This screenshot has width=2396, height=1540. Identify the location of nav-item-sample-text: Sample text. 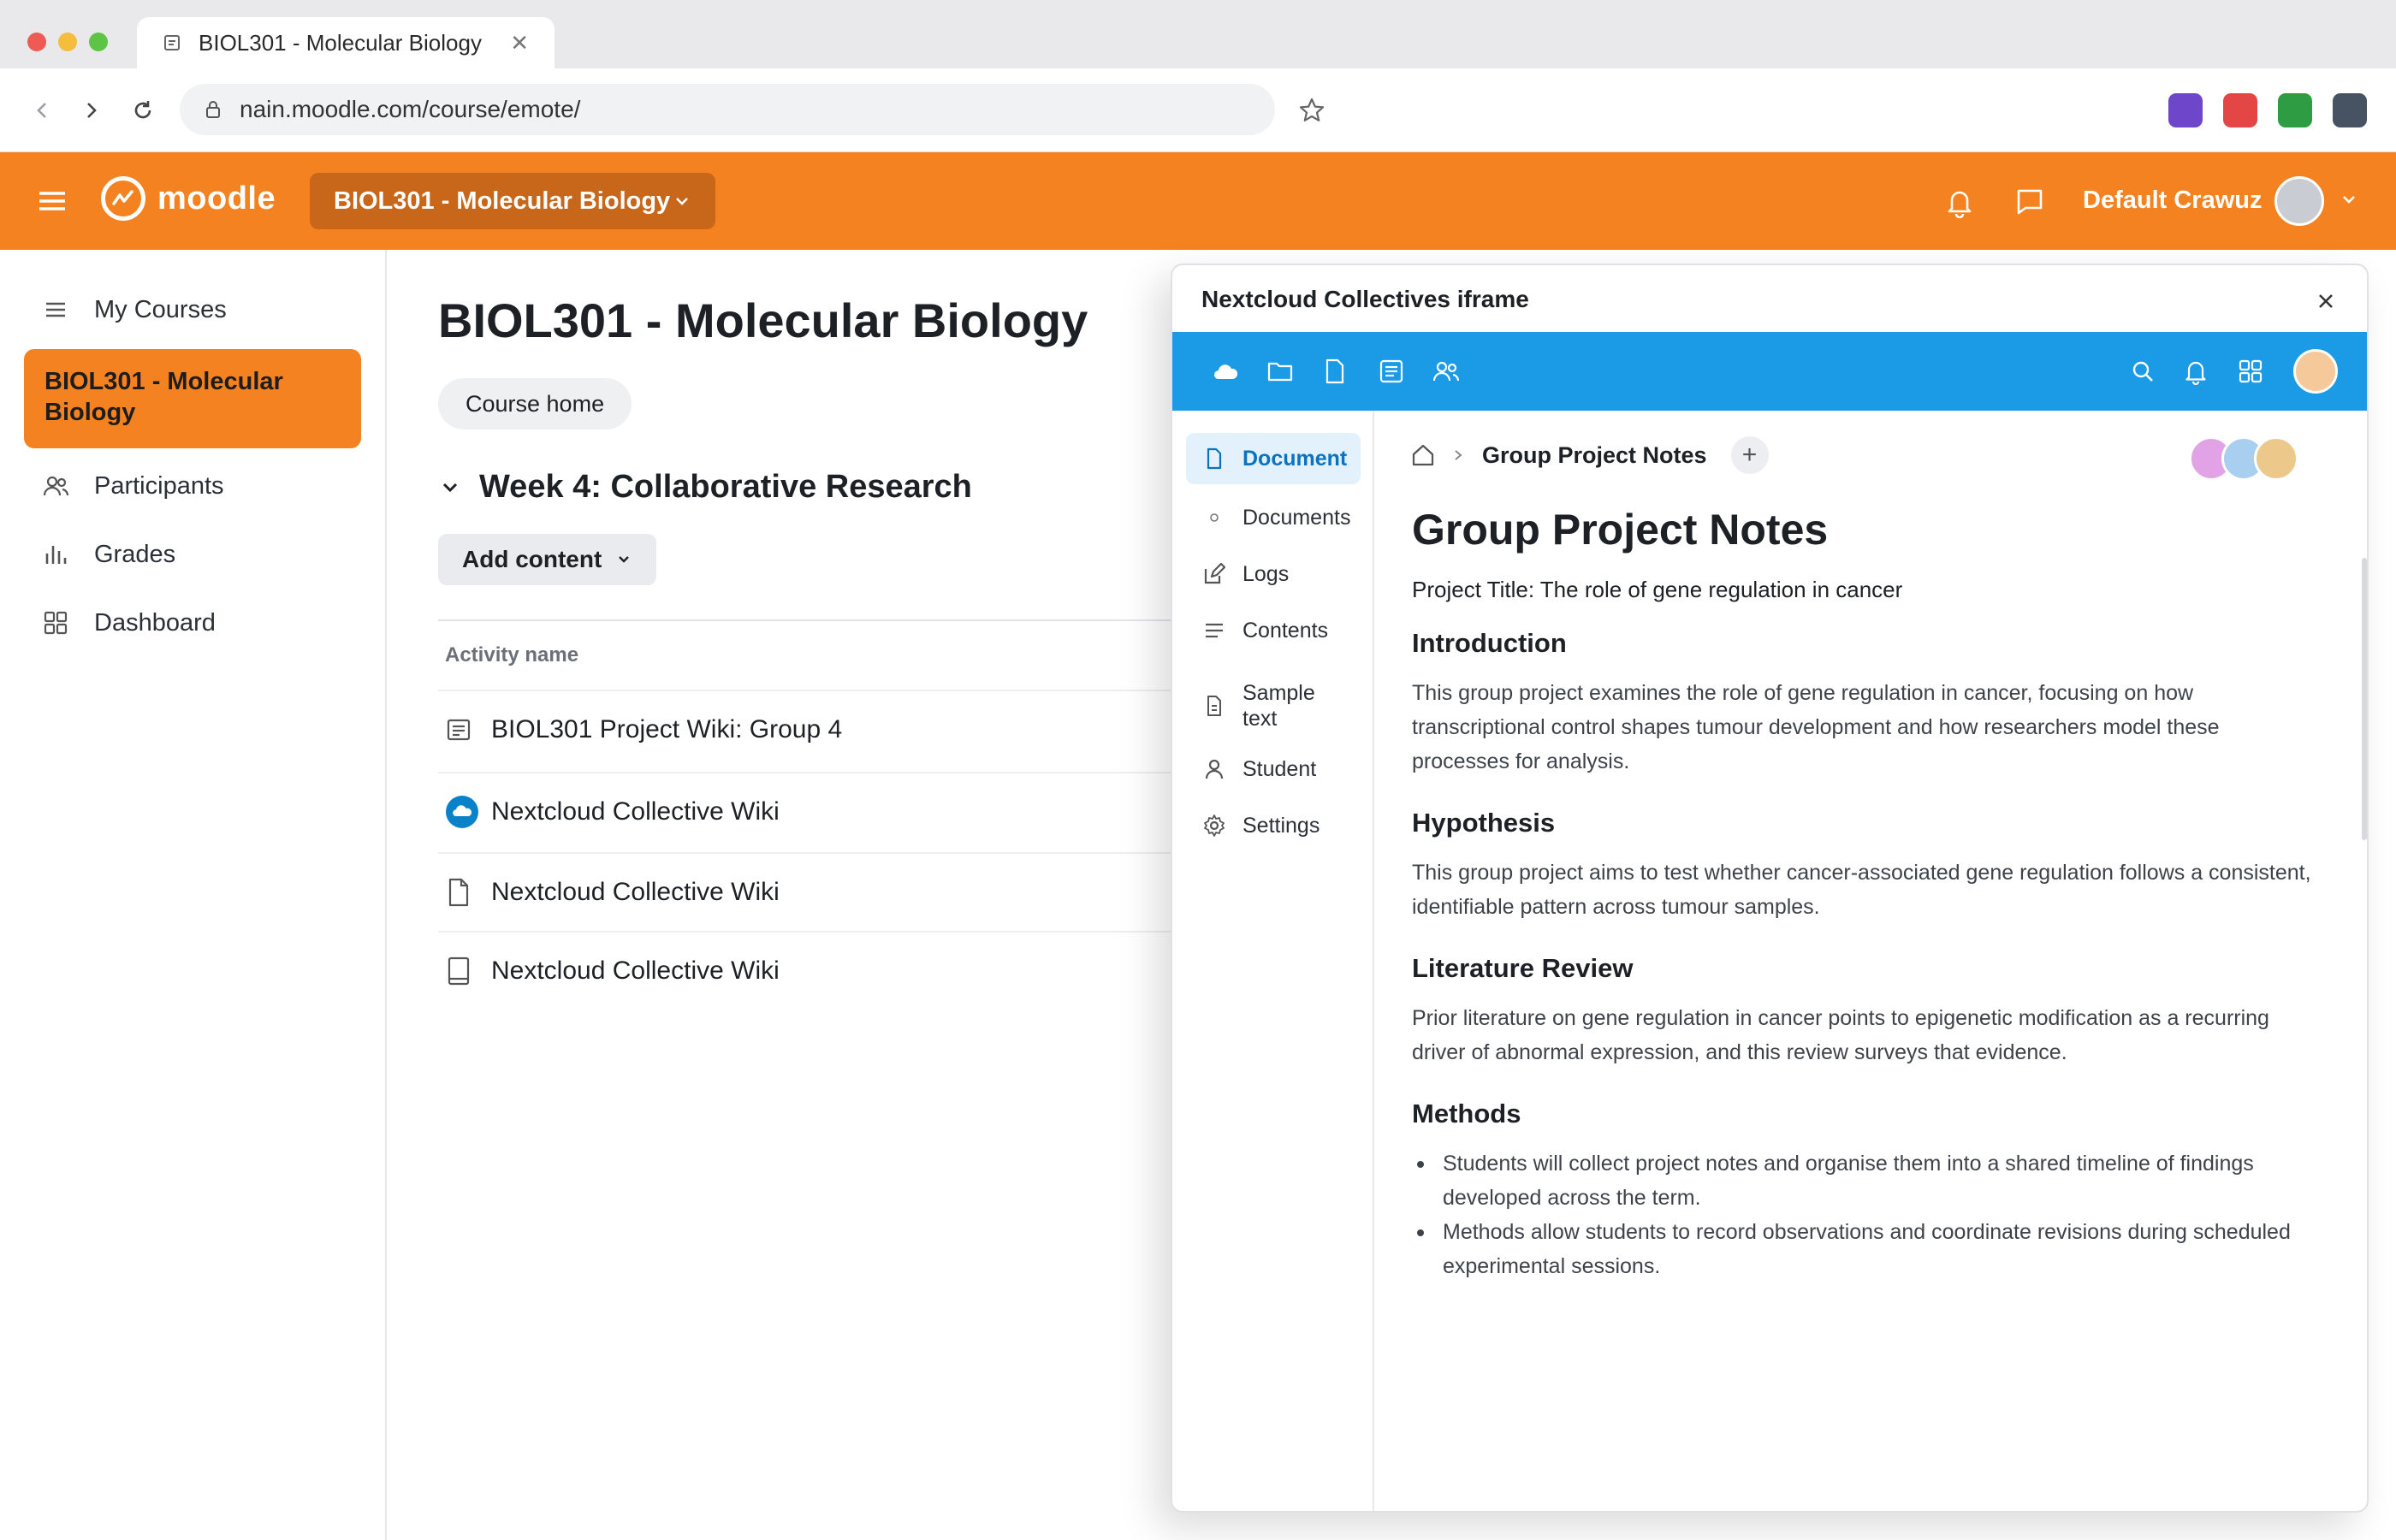
(1273, 706).